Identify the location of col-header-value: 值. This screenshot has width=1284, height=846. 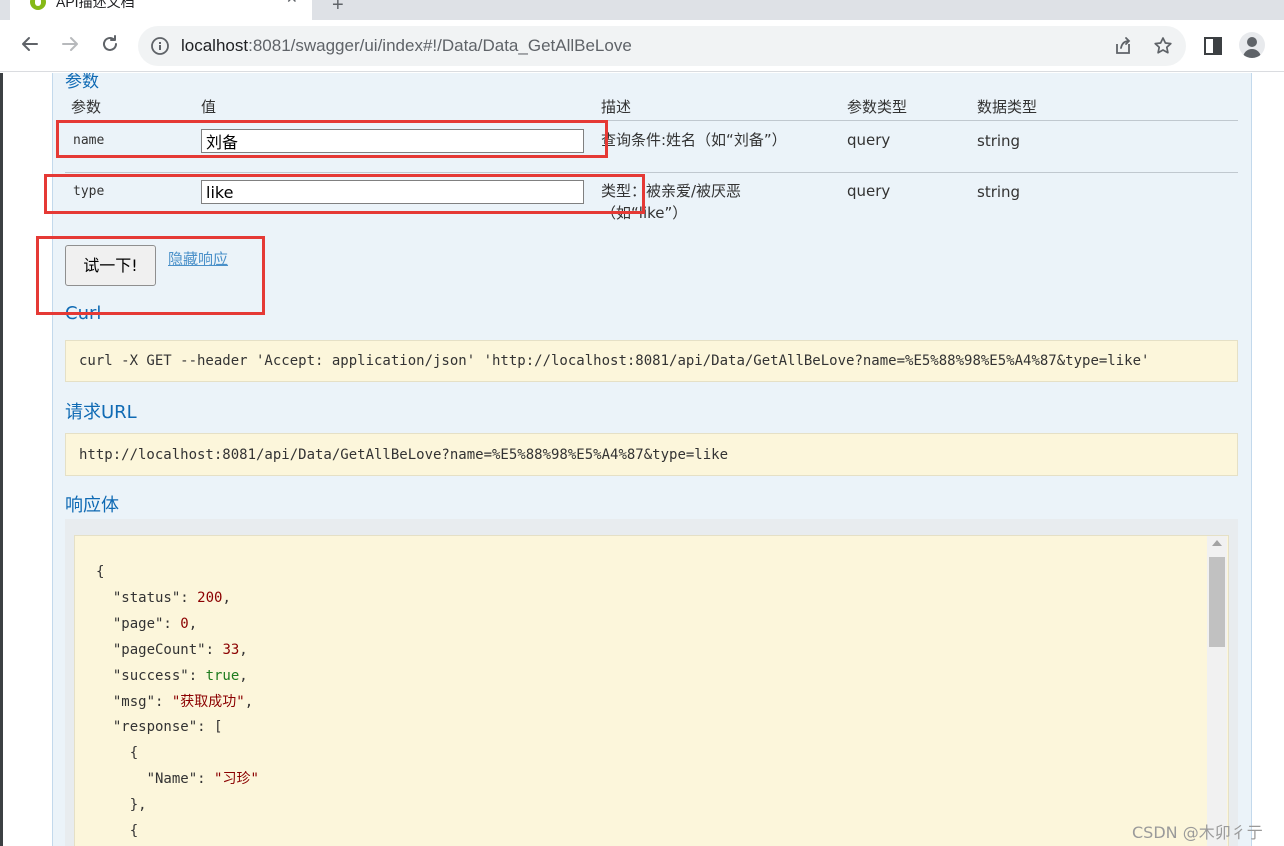
(209, 107).